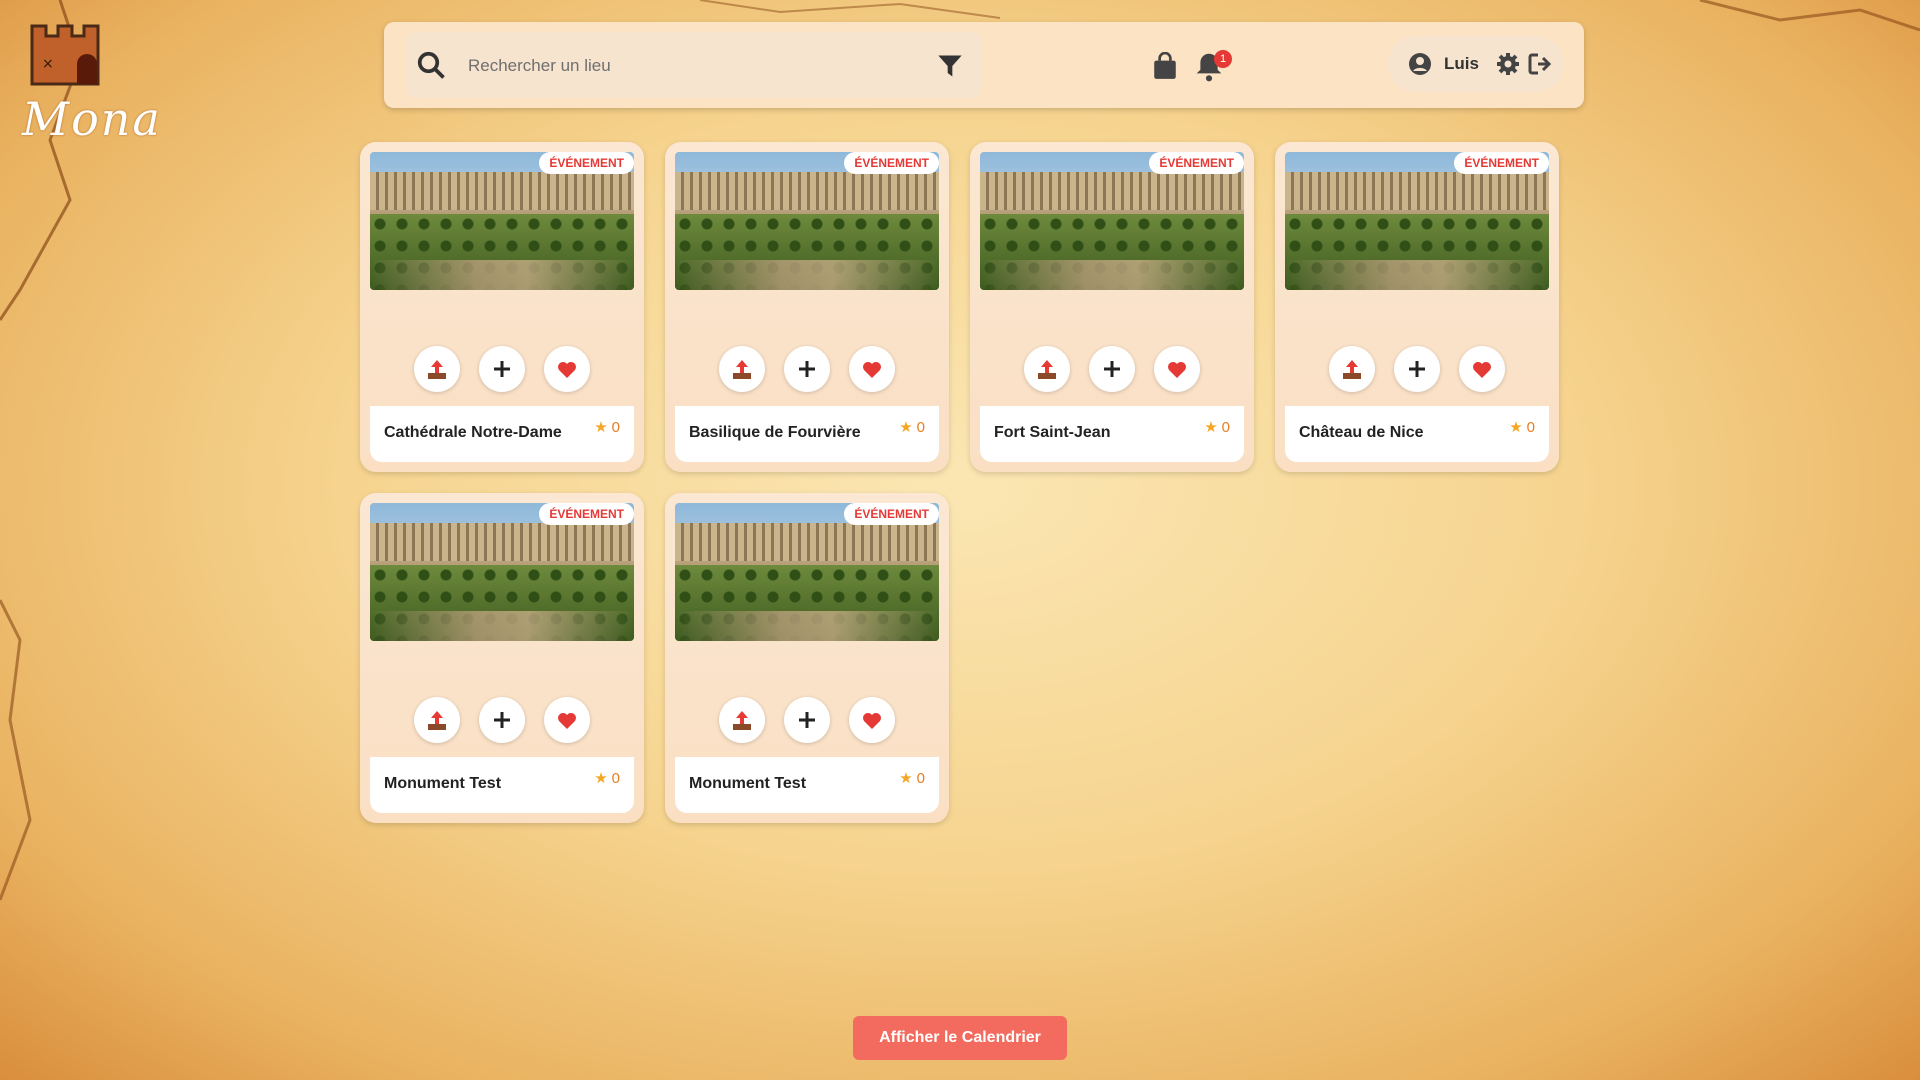 Image resolution: width=1920 pixels, height=1080 pixels. What do you see at coordinates (1461, 64) in the screenshot?
I see `user-name: Luis` at bounding box center [1461, 64].